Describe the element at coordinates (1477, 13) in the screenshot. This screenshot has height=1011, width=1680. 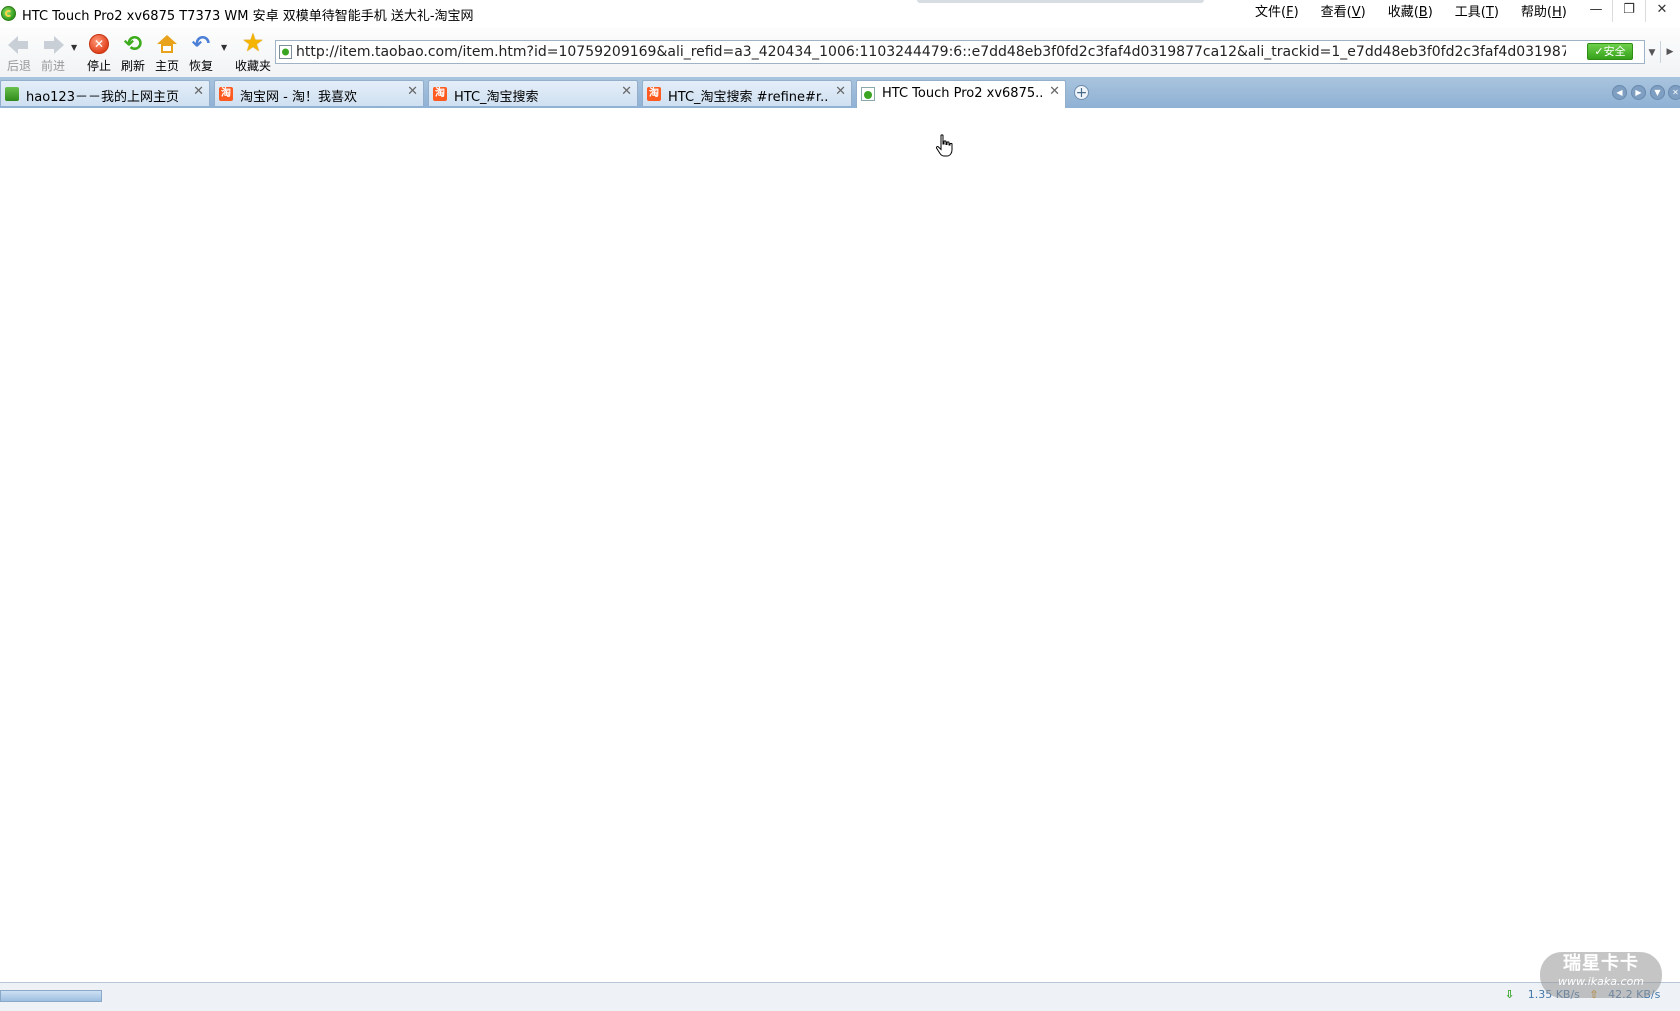
I see `menu-tools: 工具(T)` at that location.